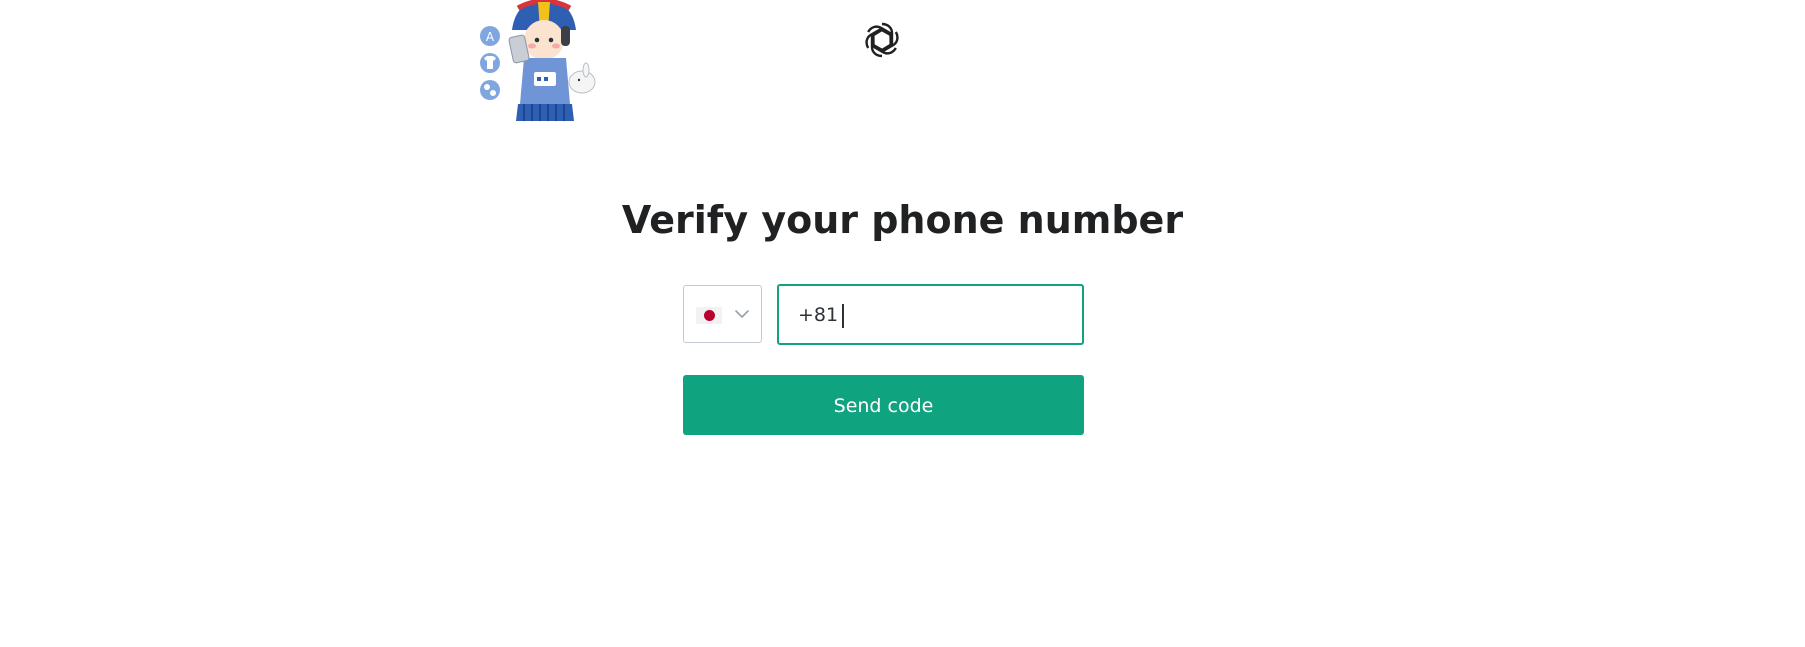 The height and width of the screenshot is (647, 1805). I want to click on svg-text: A, so click(490, 37).